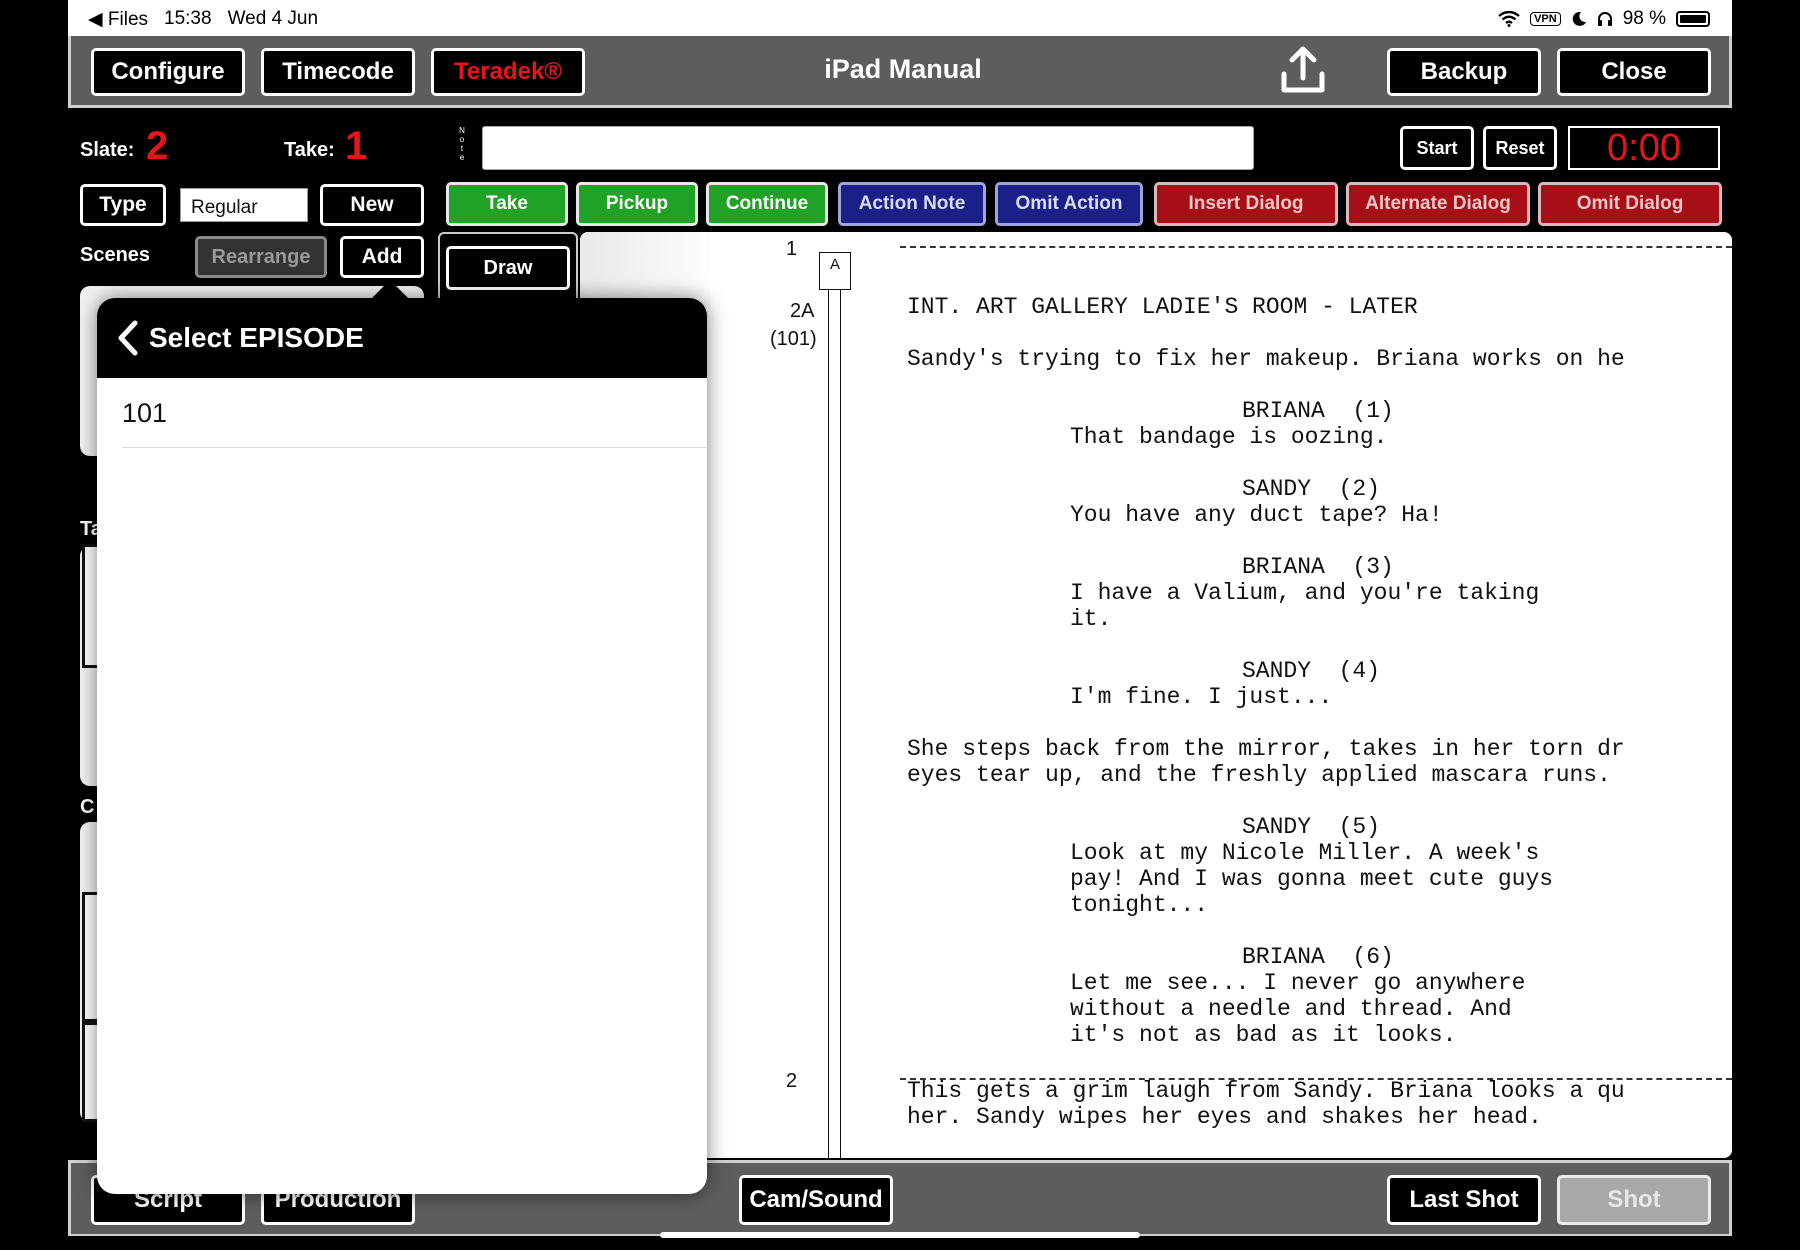 Image resolution: width=1800 pixels, height=1250 pixels. What do you see at coordinates (129, 338) in the screenshot?
I see `back-chevron-icon` at bounding box center [129, 338].